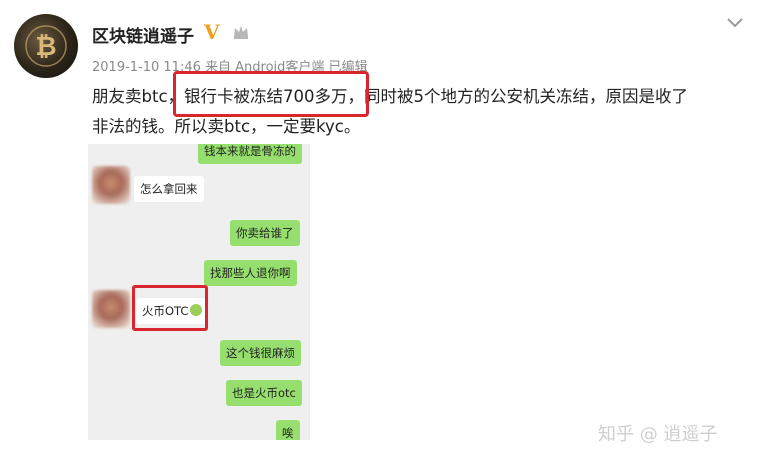  What do you see at coordinates (518, 96) in the screenshot?
I see `post-text-suffix: ，同时被5个地方的公安机关冻结，原因是收了` at bounding box center [518, 96].